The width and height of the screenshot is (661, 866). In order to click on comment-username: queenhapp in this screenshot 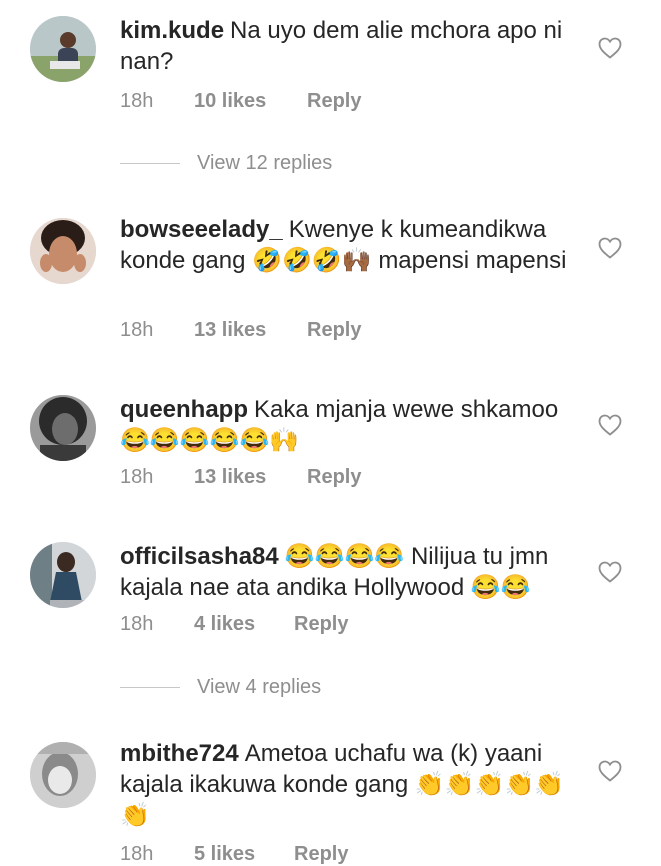, I will do `click(184, 409)`.